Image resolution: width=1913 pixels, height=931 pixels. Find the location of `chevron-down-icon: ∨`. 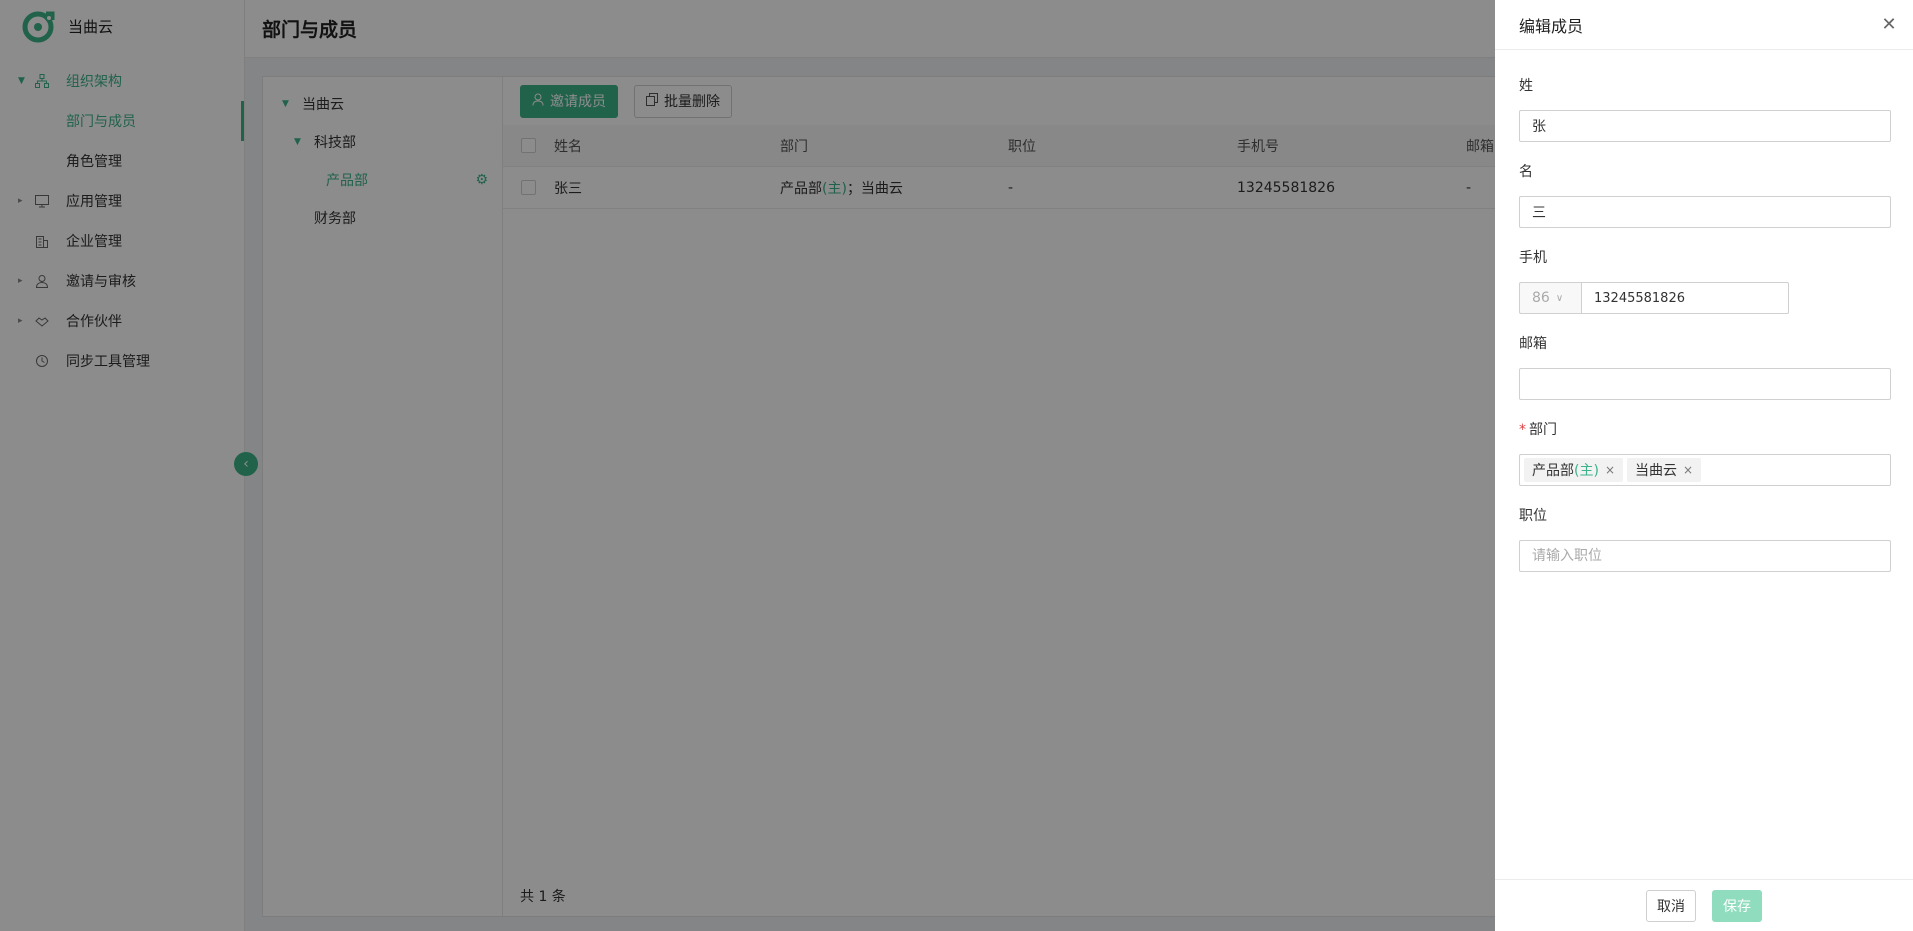

chevron-down-icon: ∨ is located at coordinates (1559, 298).